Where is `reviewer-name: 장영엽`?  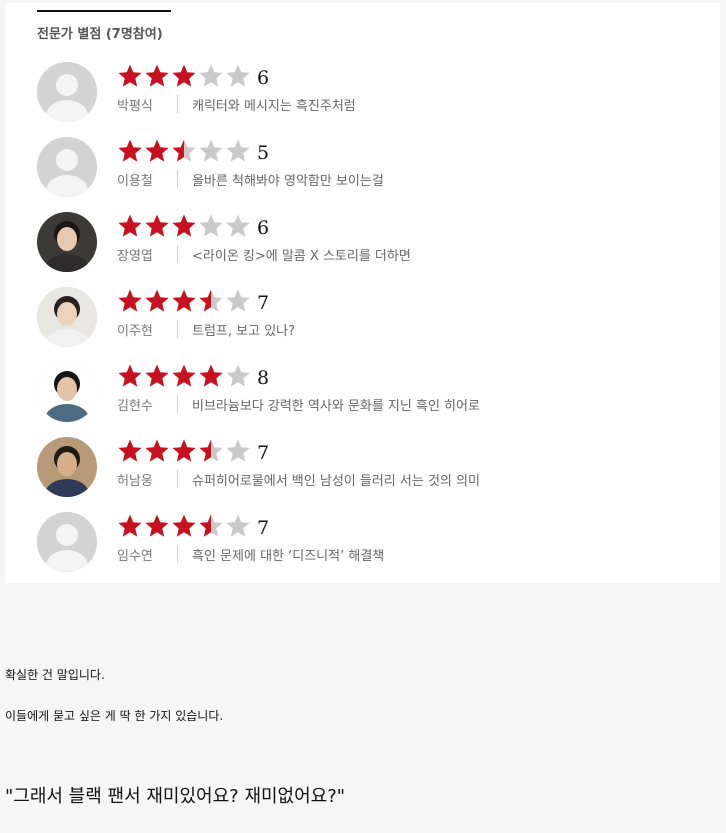 reviewer-name: 장영엽 is located at coordinates (135, 256).